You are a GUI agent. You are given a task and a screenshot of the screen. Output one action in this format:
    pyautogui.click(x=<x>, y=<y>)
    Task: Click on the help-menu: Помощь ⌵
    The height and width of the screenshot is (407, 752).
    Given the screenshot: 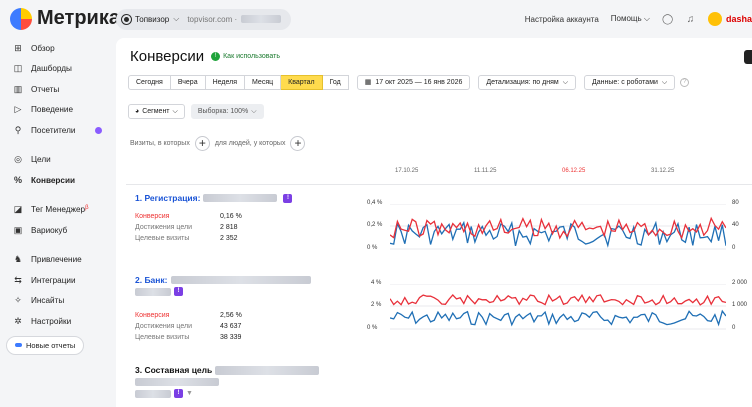 What is the action you would take?
    pyautogui.click(x=630, y=19)
    